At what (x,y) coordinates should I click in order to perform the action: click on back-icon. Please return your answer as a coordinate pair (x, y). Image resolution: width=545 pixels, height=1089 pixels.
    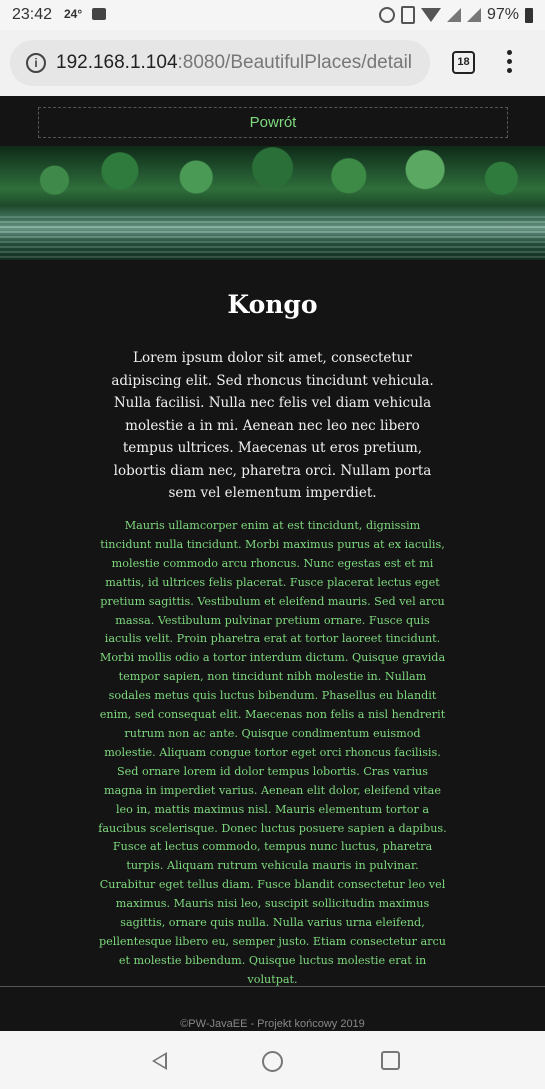
    Looking at the image, I should click on (159, 1061).